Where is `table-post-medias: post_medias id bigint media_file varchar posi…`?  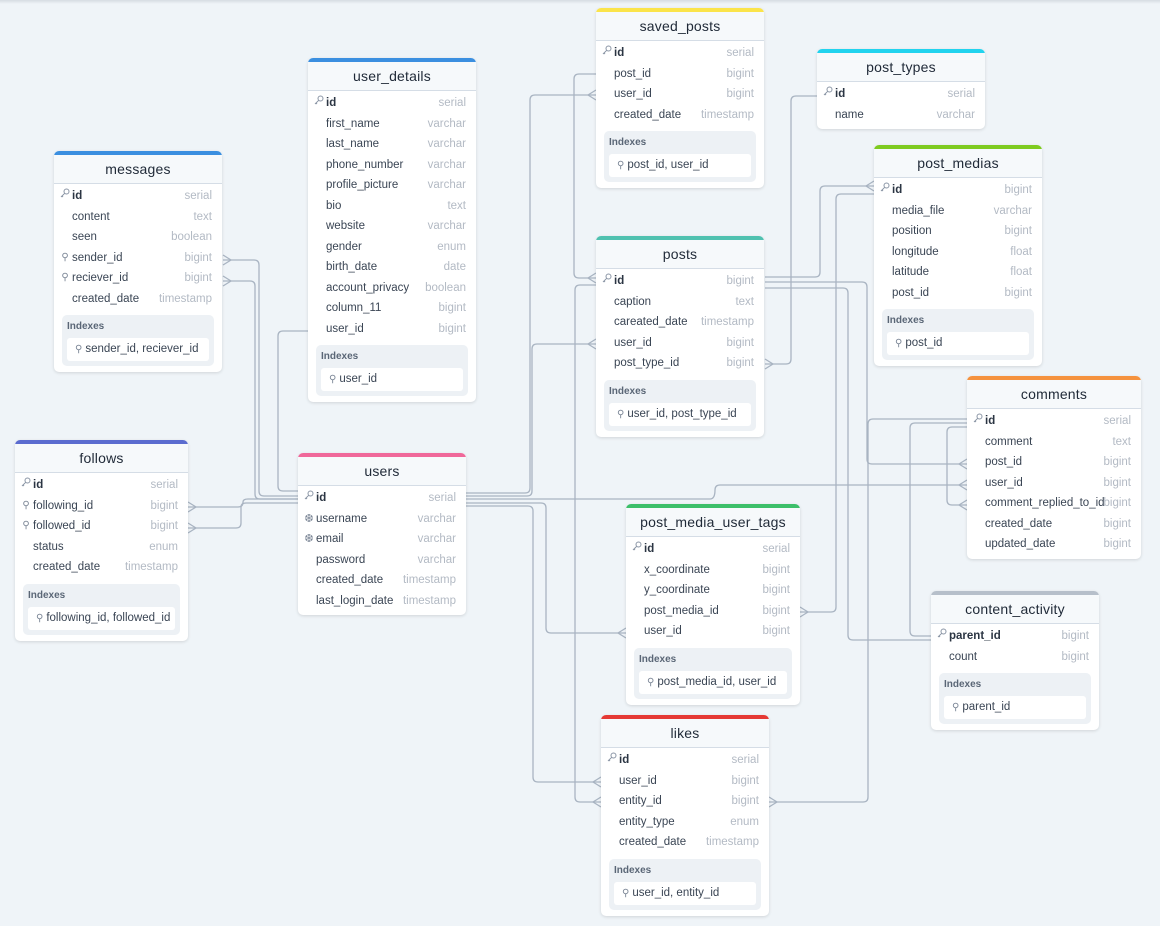 table-post-medias: post_medias id bigint media_file varchar posi… is located at coordinates (958, 255).